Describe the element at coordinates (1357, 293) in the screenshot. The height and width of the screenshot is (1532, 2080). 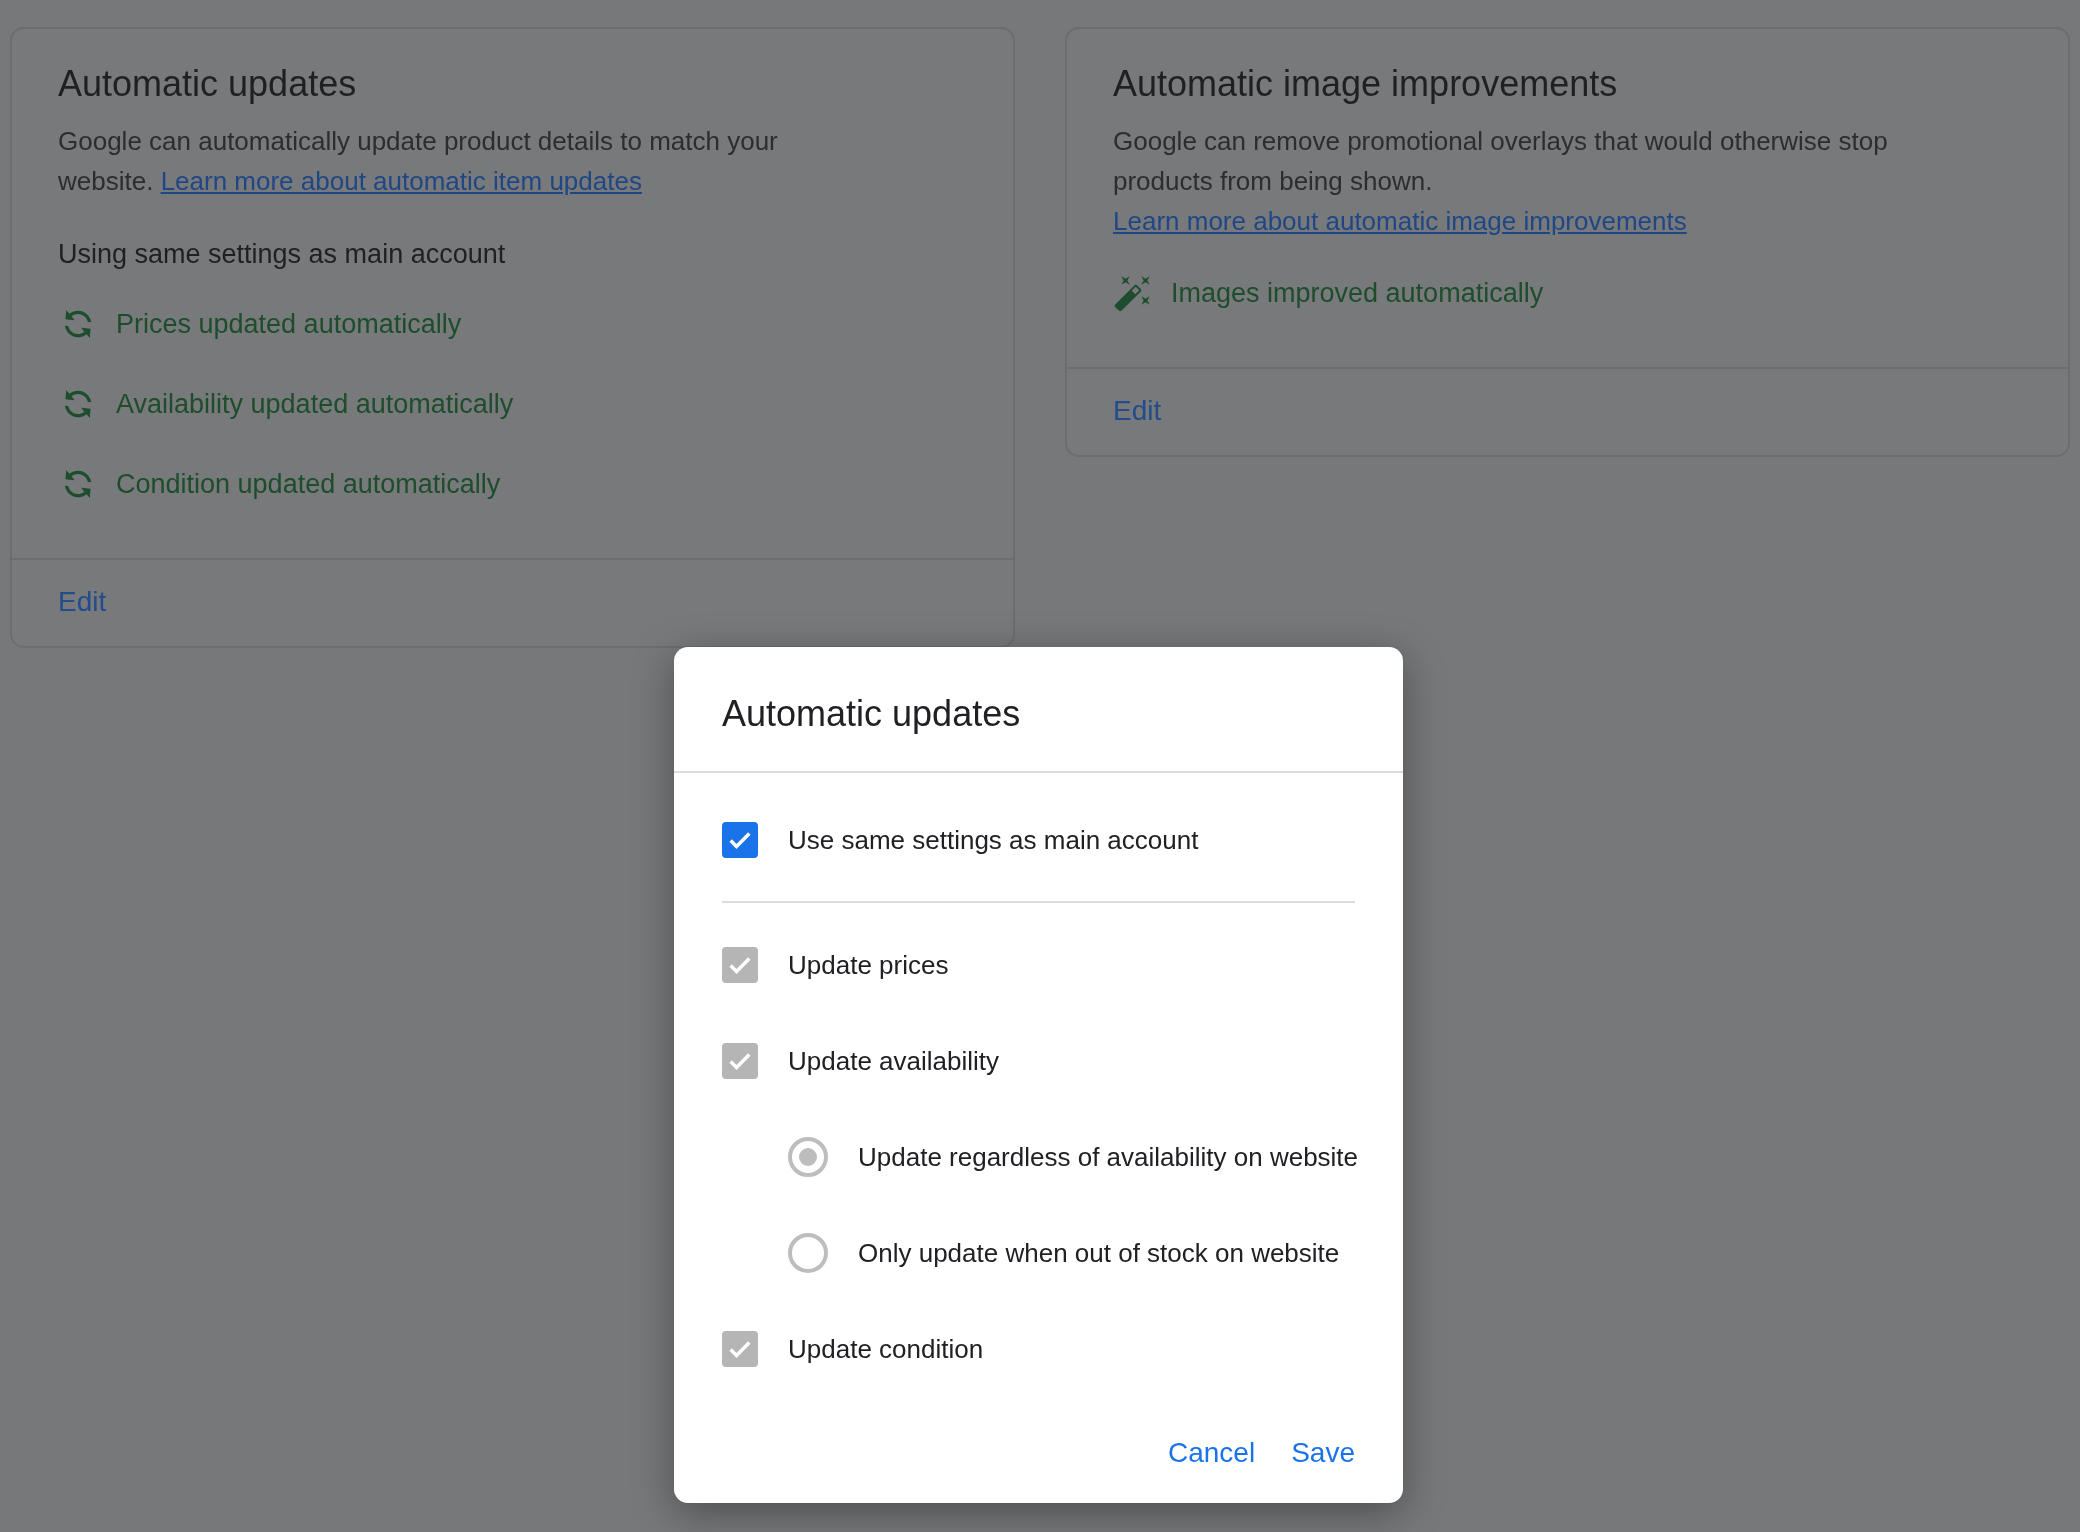
I see `status-text: Images improved automatically` at that location.